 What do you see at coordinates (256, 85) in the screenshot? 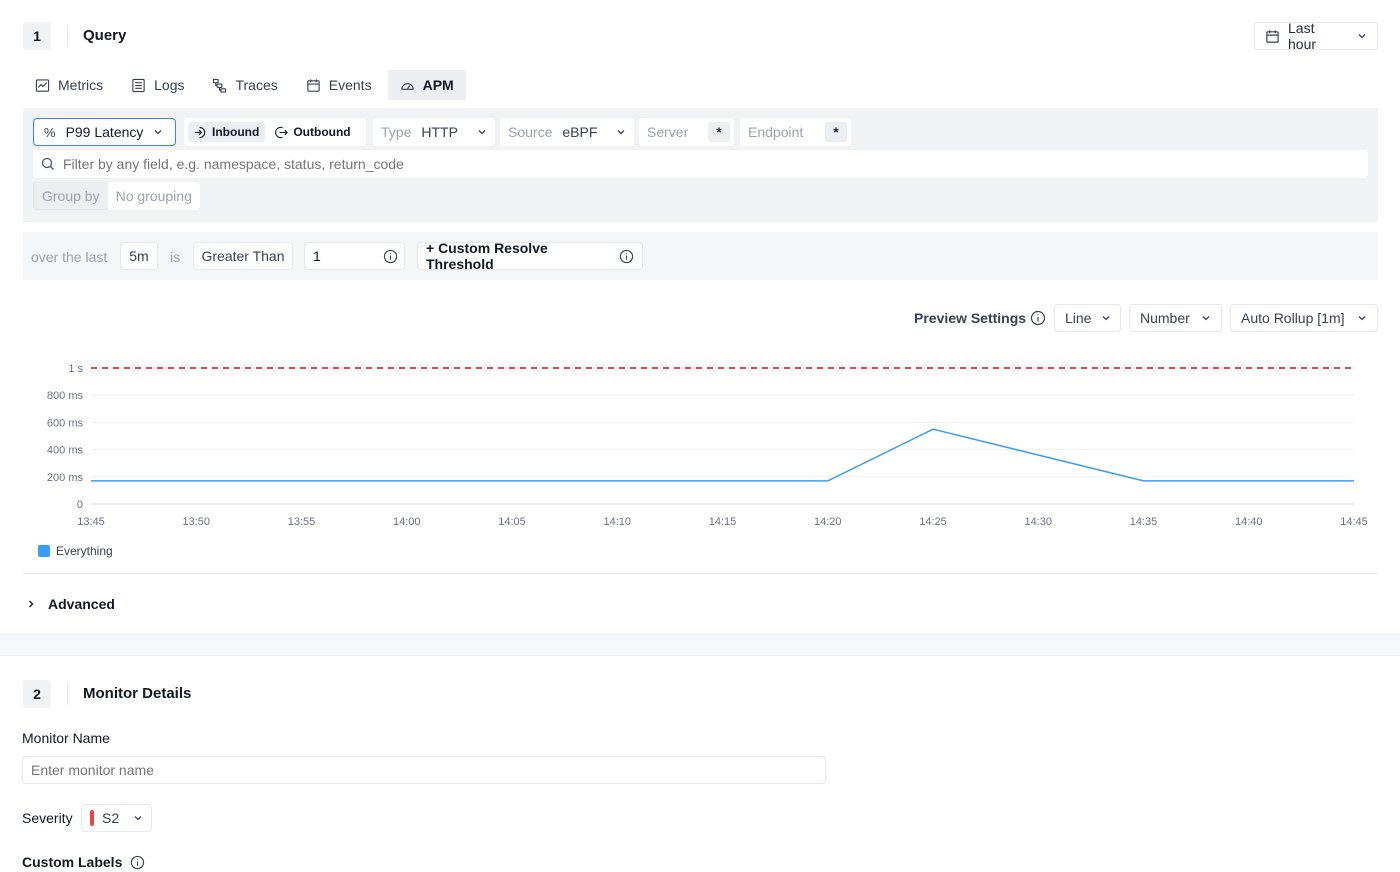
I see `tab-label: Traces` at bounding box center [256, 85].